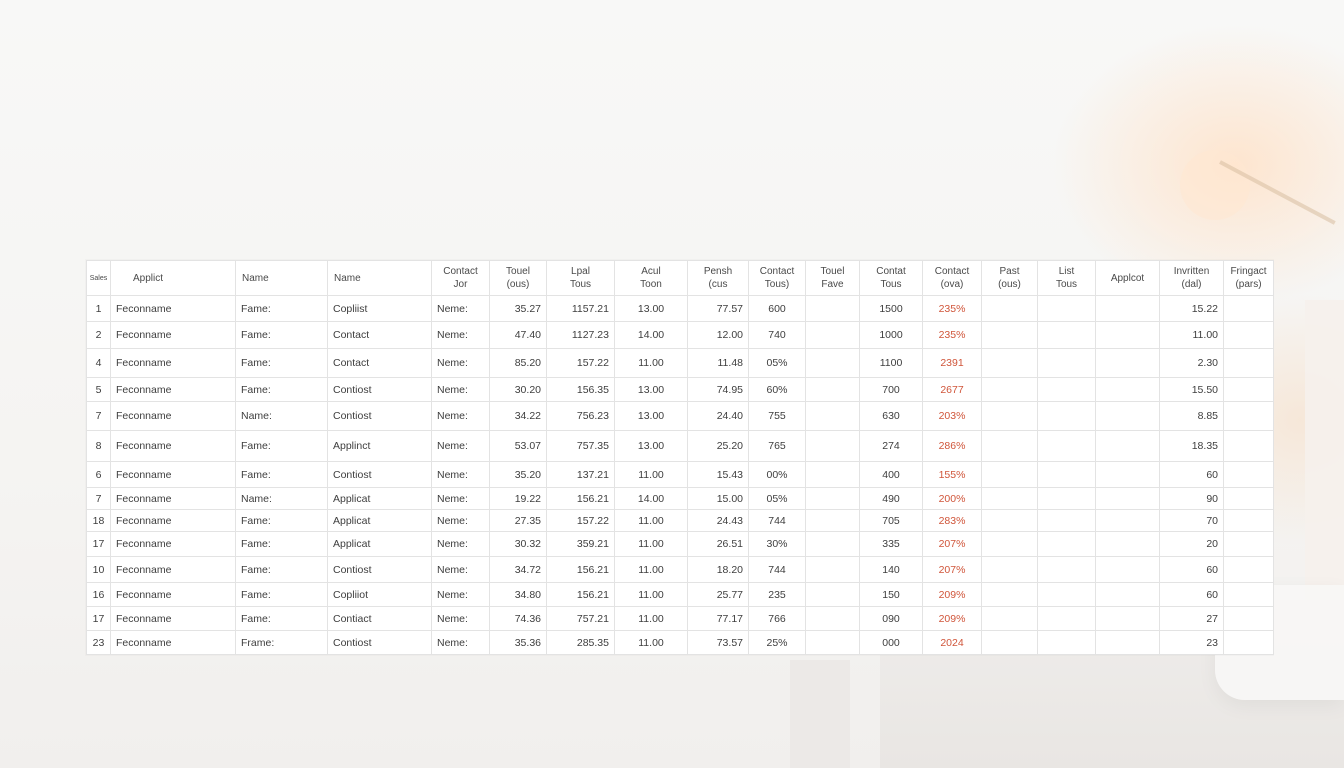 This screenshot has height=768, width=1344. What do you see at coordinates (1066, 278) in the screenshot?
I see `column-header: List Tous` at bounding box center [1066, 278].